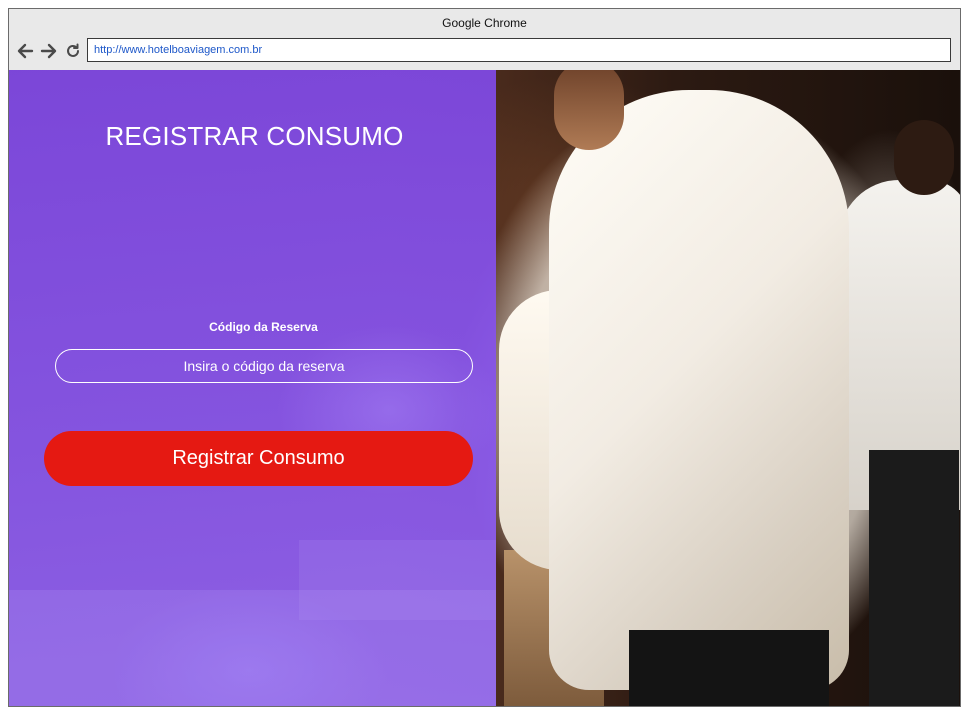  Describe the element at coordinates (263, 327) in the screenshot. I see `reservation-code-label: Código da Reserva` at that location.